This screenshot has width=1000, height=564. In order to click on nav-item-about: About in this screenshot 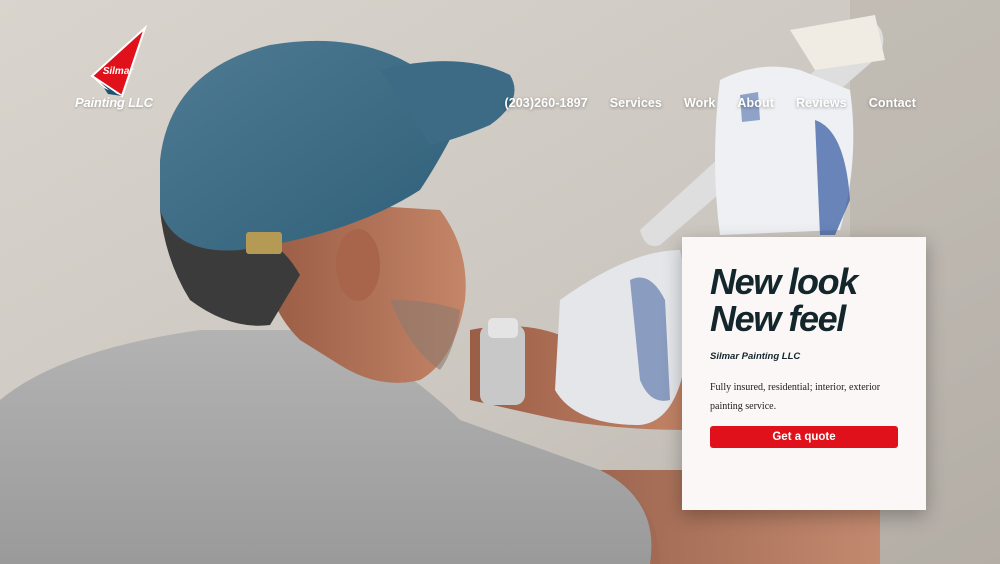, I will do `click(755, 103)`.